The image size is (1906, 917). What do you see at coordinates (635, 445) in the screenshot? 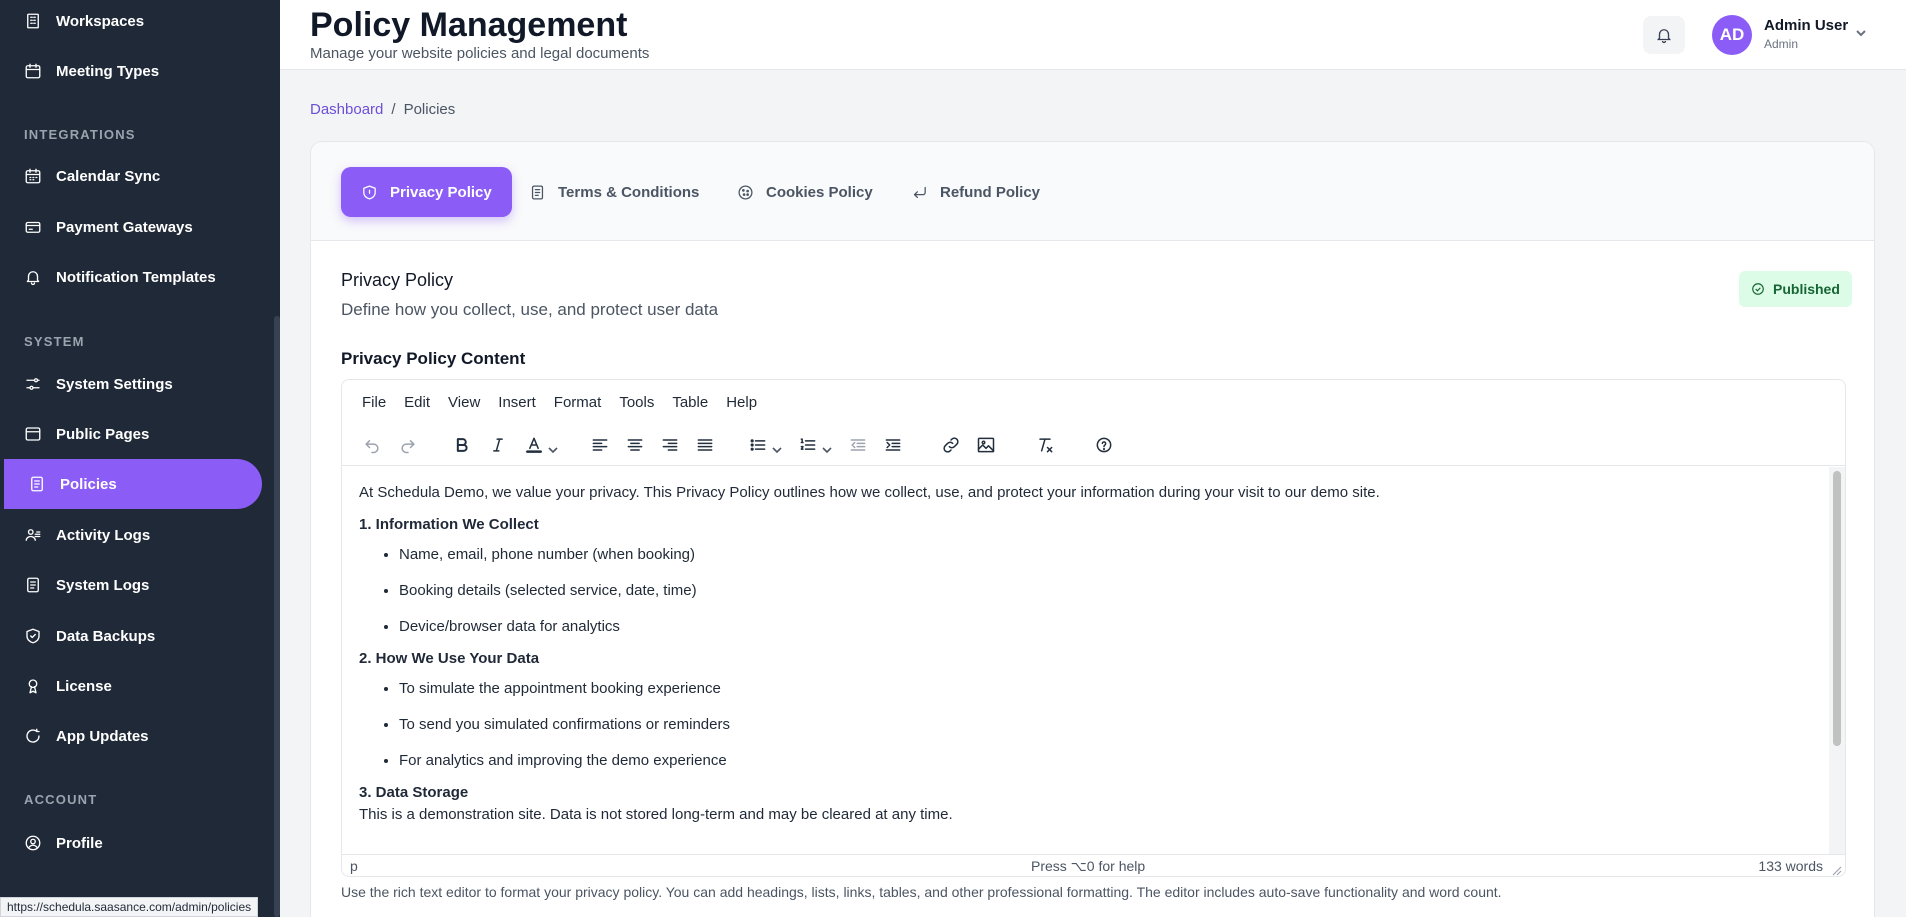
I see `align-center-icon` at bounding box center [635, 445].